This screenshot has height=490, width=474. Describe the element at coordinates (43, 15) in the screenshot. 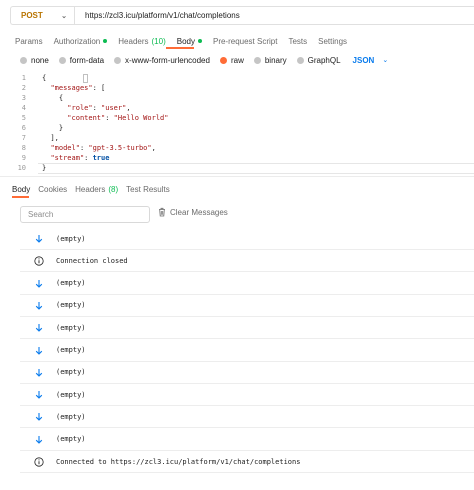

I see `method-select: POST ⌄` at that location.